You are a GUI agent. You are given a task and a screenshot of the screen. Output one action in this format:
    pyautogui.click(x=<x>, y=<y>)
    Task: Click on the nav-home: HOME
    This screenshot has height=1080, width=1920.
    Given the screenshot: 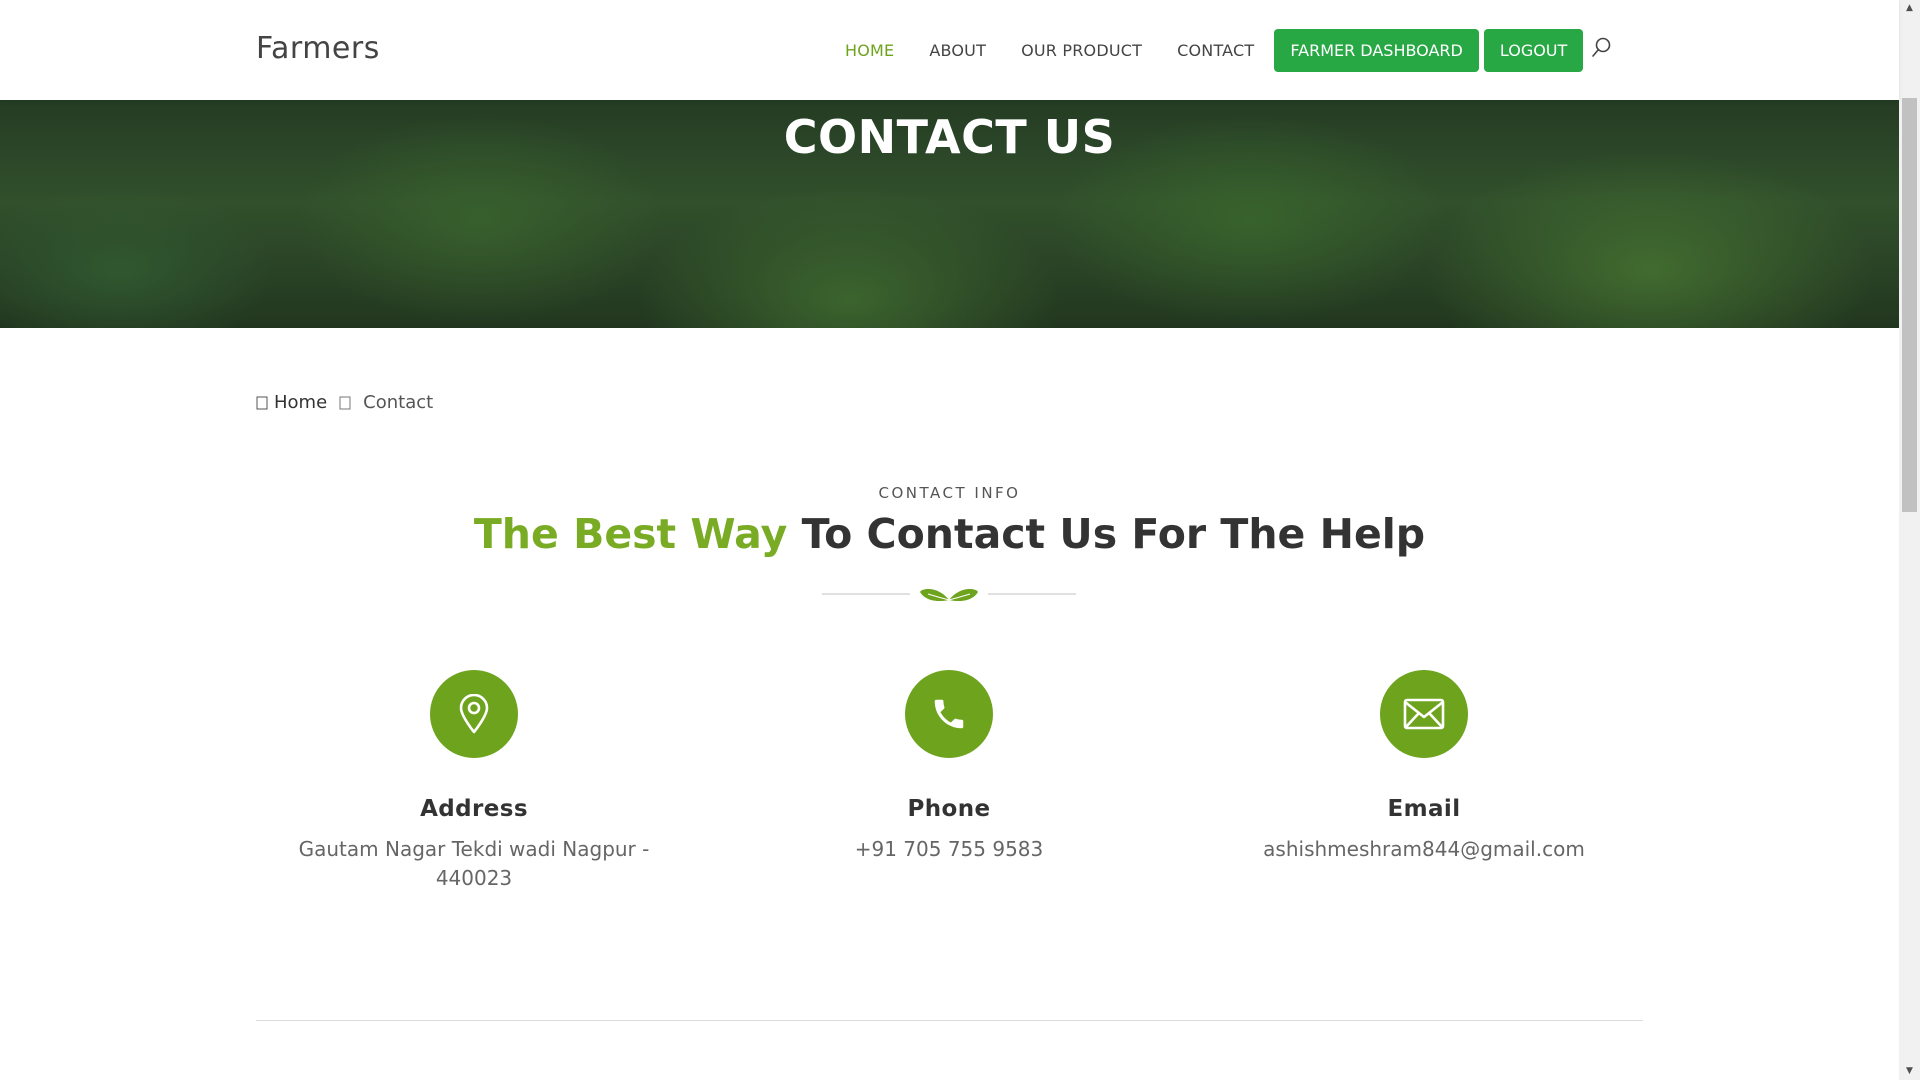 What is the action you would take?
    pyautogui.click(x=869, y=50)
    